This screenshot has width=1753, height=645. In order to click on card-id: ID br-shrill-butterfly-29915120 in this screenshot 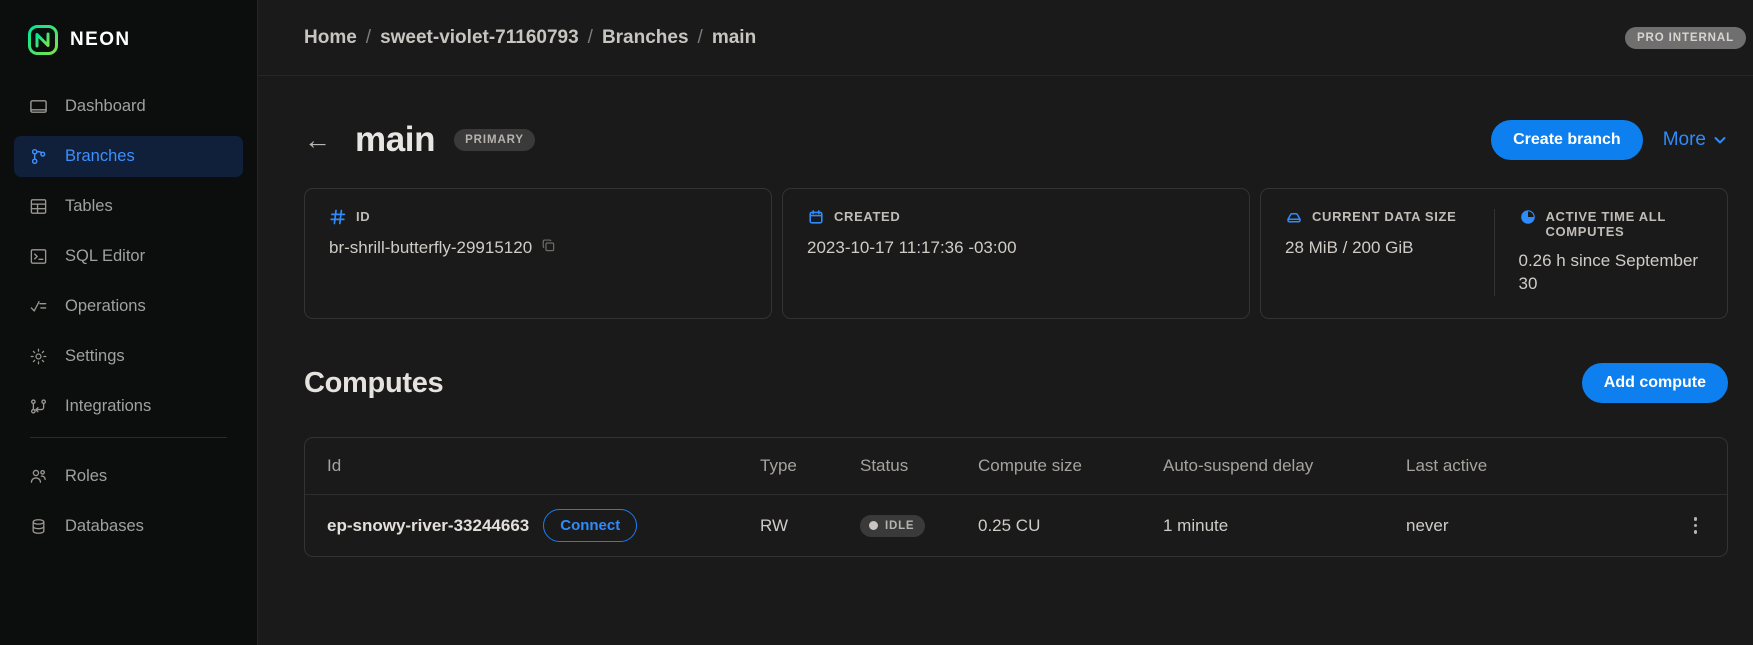, I will do `click(538, 253)`.